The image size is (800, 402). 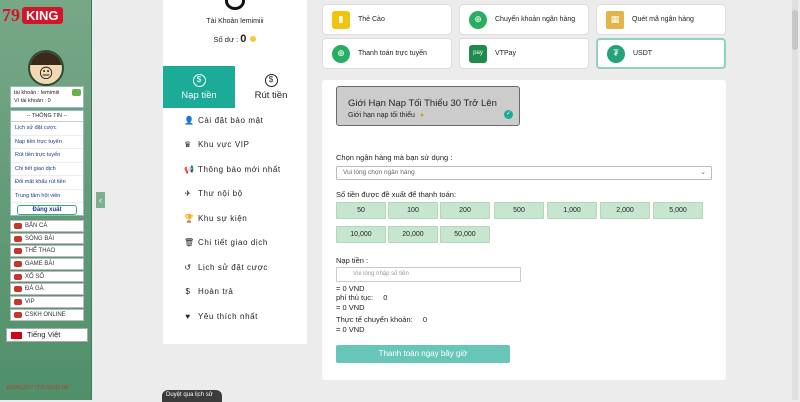 I want to click on logout-button: Đăng xuất, so click(x=47, y=210).